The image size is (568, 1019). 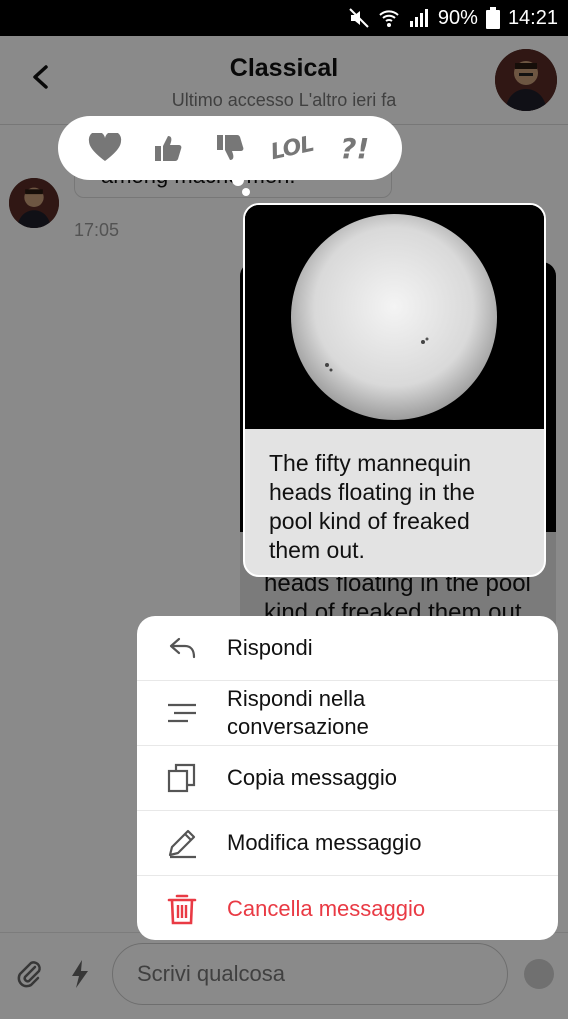 I want to click on thumbs-up-icon, so click(x=167, y=148).